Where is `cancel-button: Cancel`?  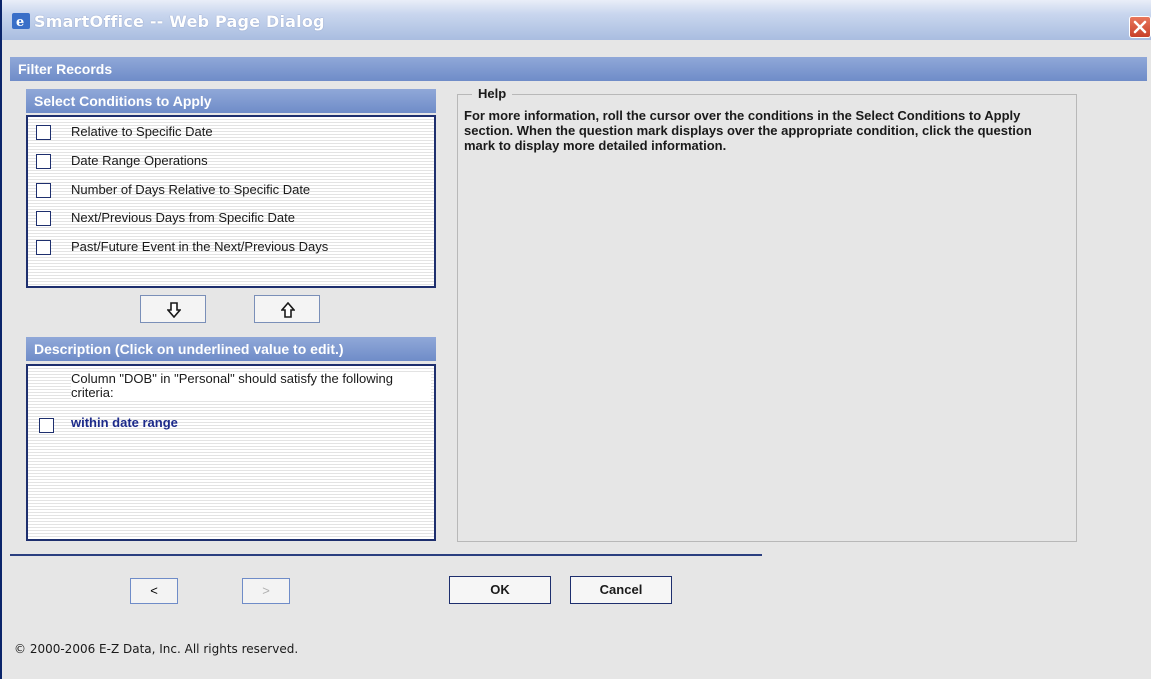
cancel-button: Cancel is located at coordinates (621, 590).